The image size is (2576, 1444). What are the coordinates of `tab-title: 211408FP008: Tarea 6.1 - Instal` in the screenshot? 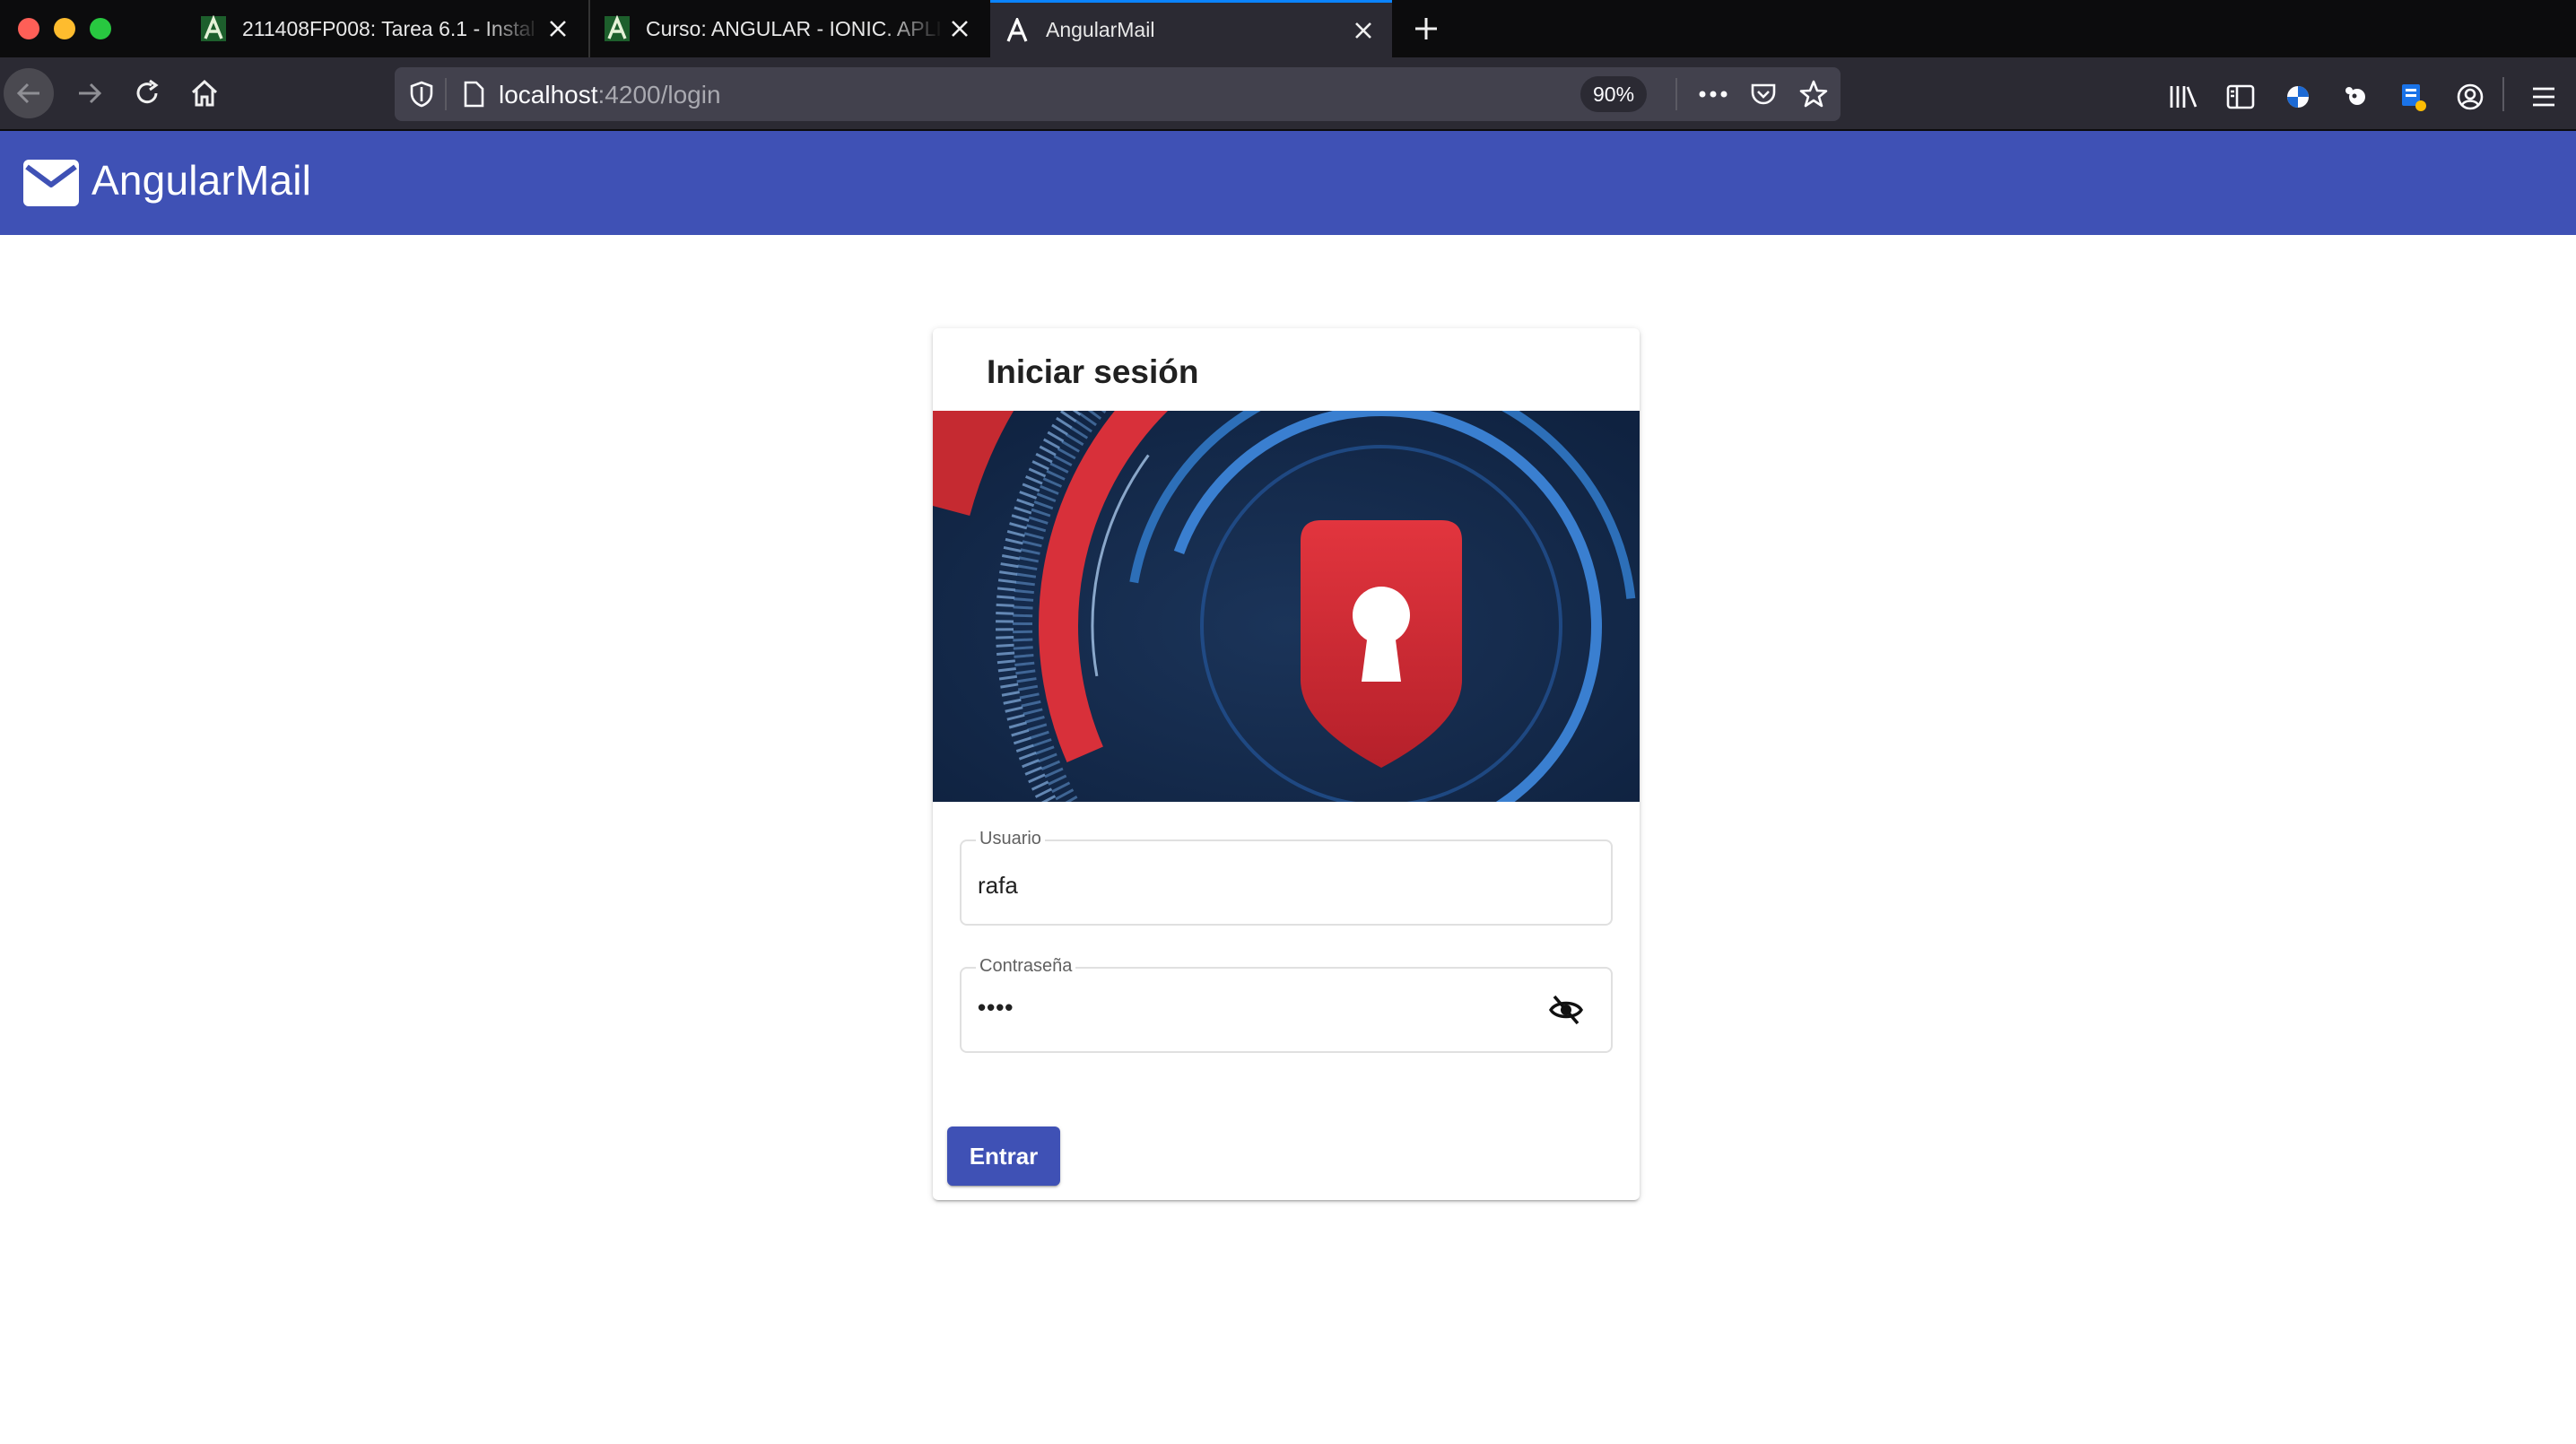 It's located at (388, 28).